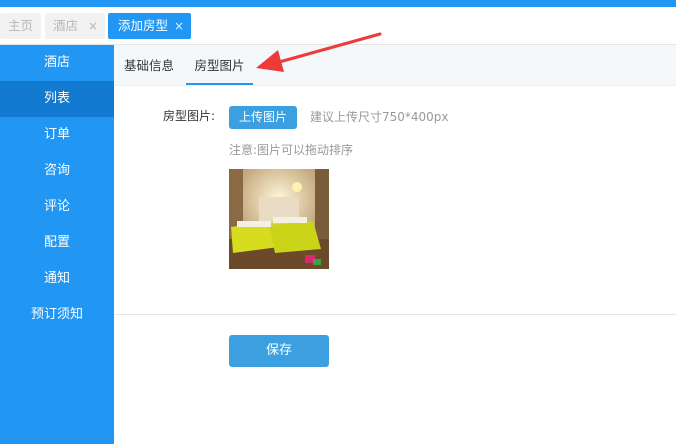  What do you see at coordinates (319, 52) in the screenshot?
I see `annotation-arrow-icon` at bounding box center [319, 52].